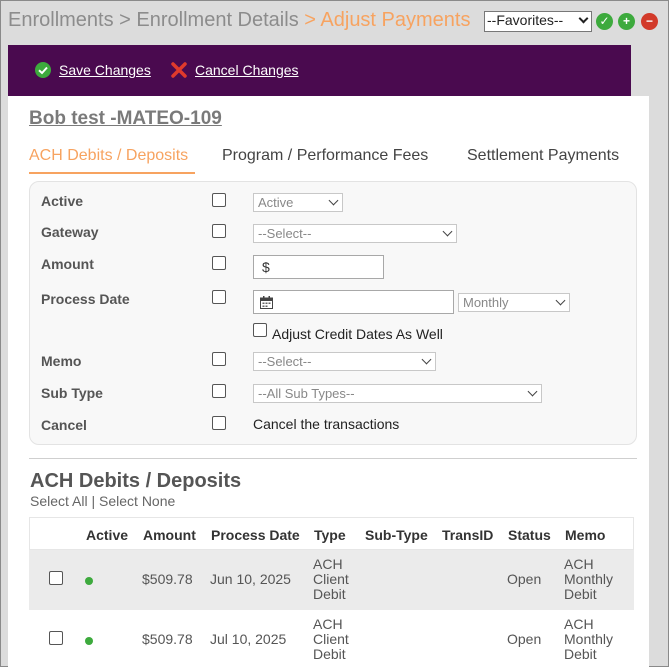  What do you see at coordinates (250, 579) in the screenshot?
I see `cell-process-date: Jun 10, 2025` at bounding box center [250, 579].